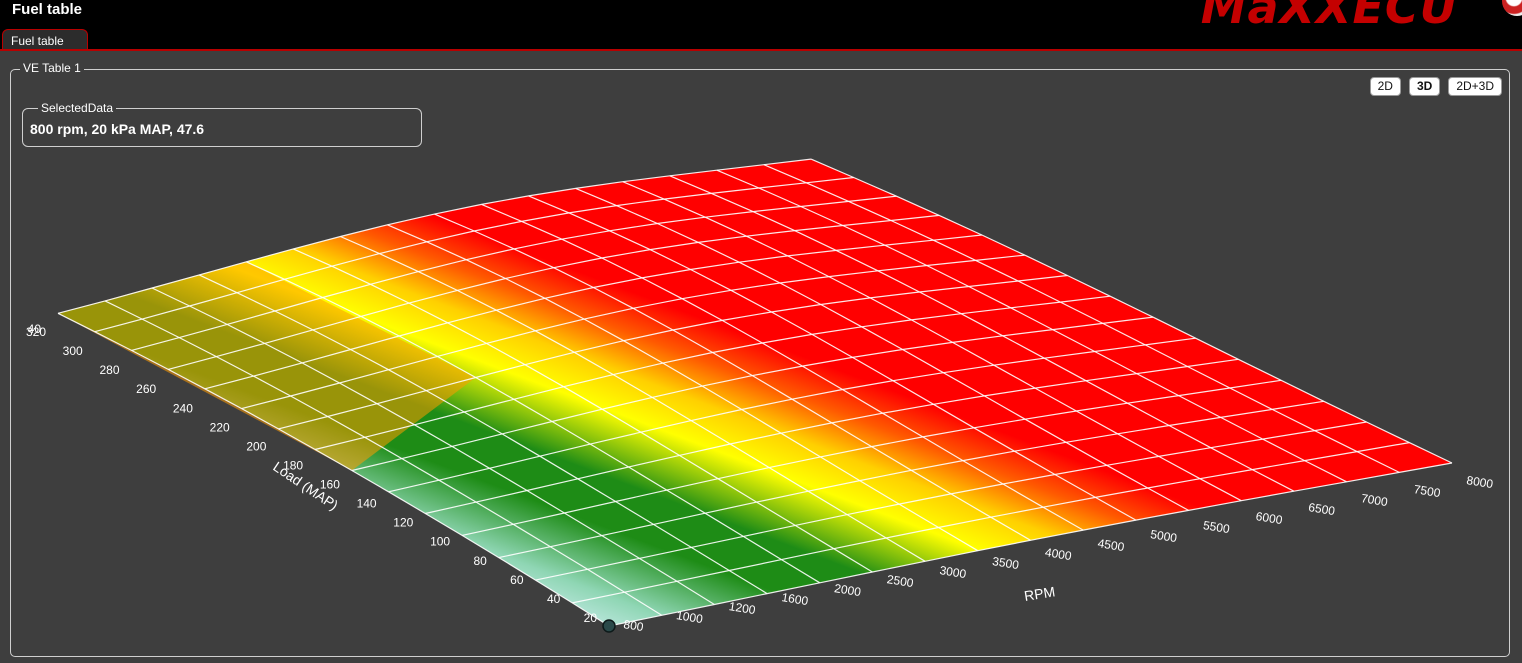 The width and height of the screenshot is (1522, 663). I want to click on rpm-tick-label: 7500, so click(1427, 491).